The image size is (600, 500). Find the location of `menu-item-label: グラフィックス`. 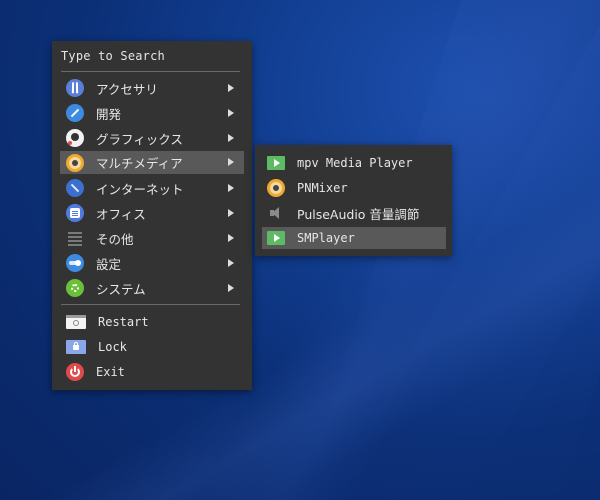

menu-item-label: グラフィックス is located at coordinates (139, 139).